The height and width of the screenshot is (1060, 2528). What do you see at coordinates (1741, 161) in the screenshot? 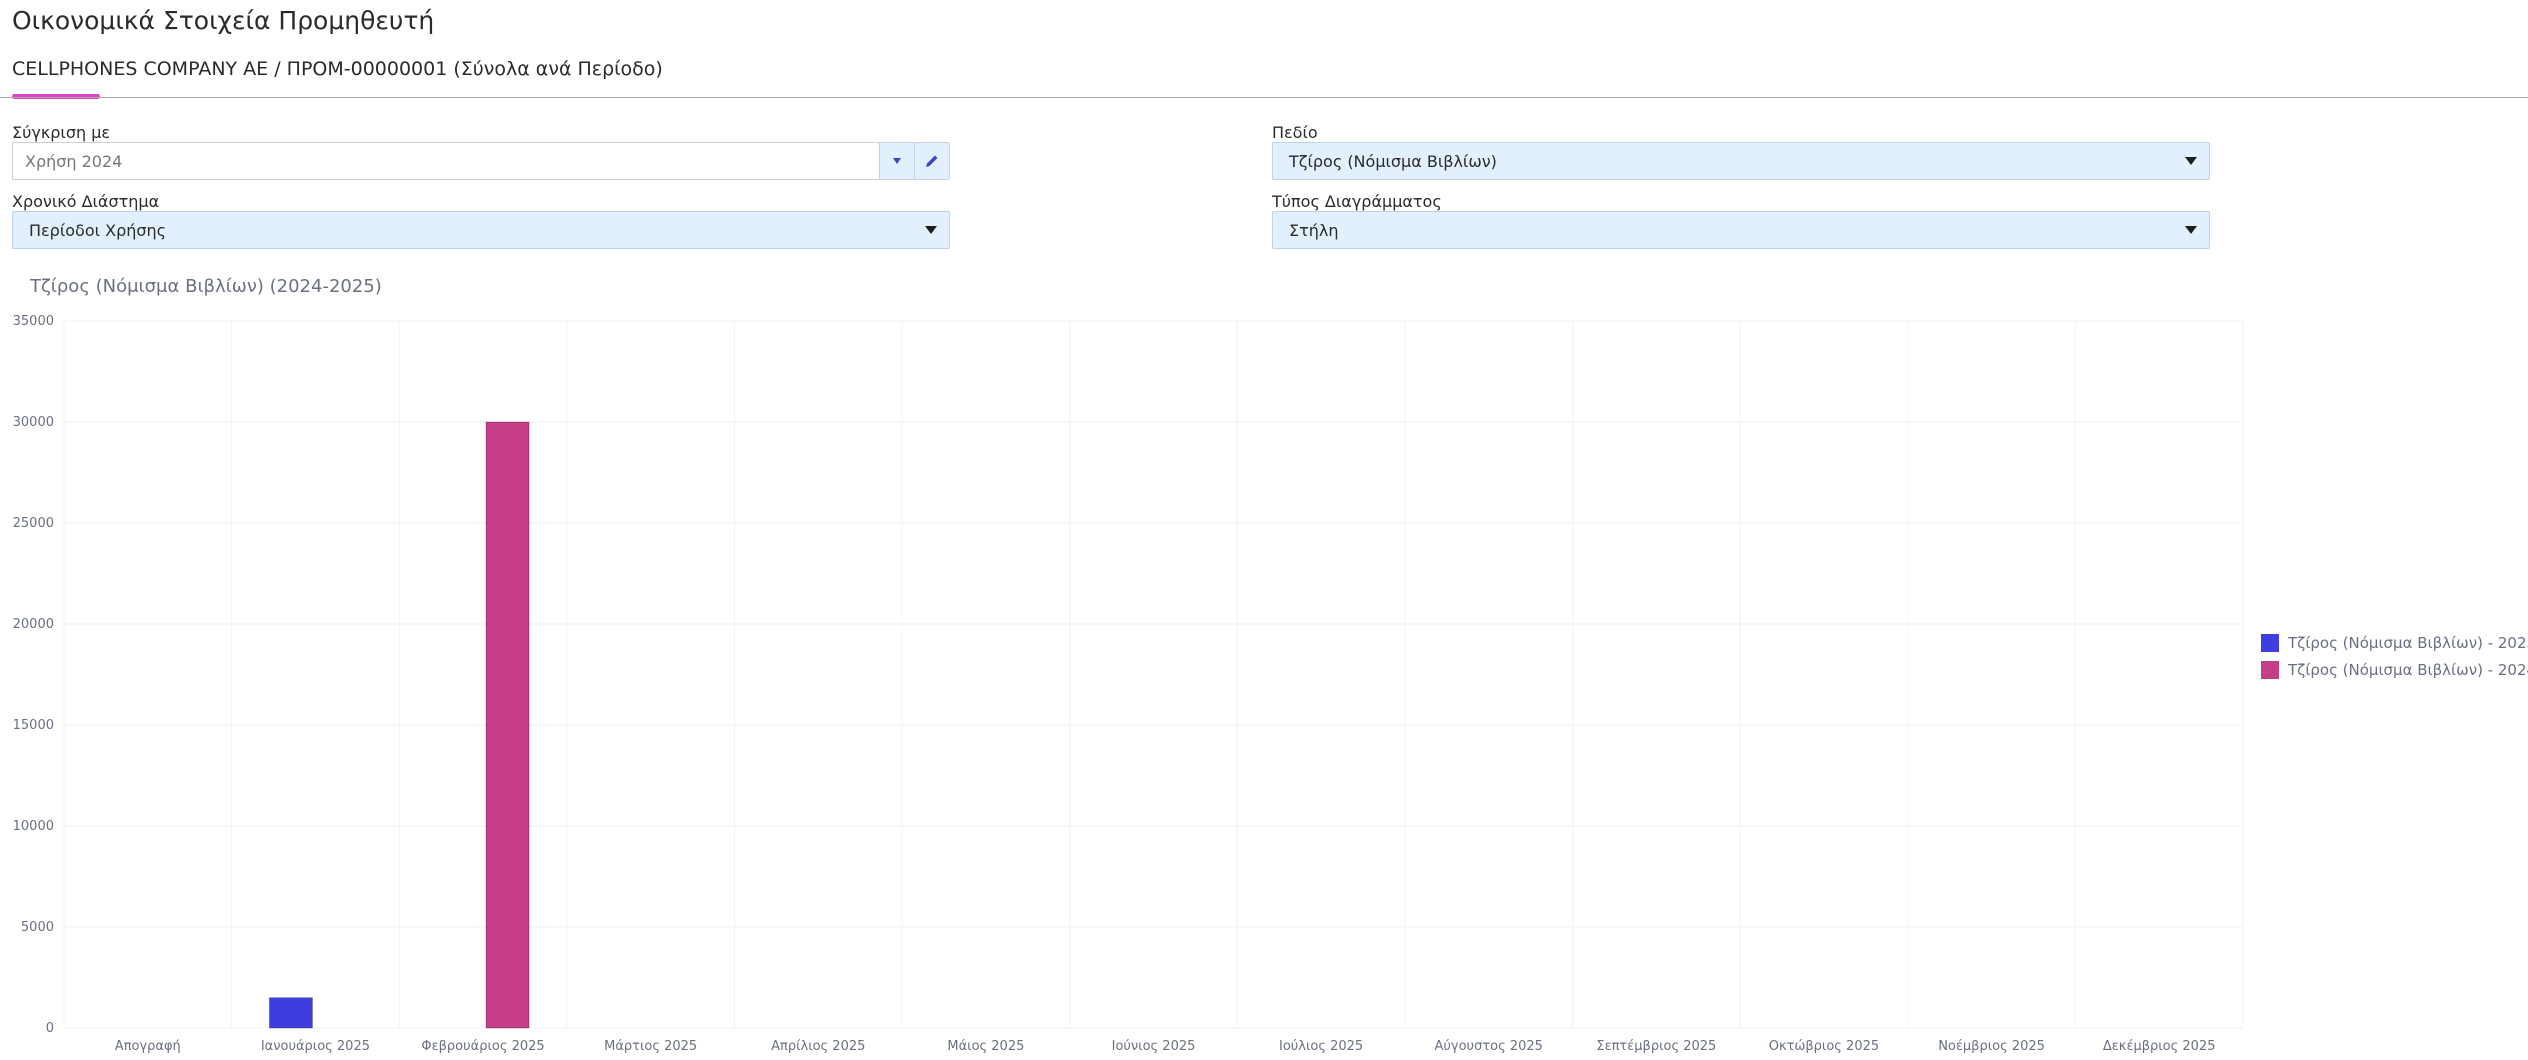
I see `field-select: Τζίρος (Νόμισμα Βιβλίων)` at bounding box center [1741, 161].